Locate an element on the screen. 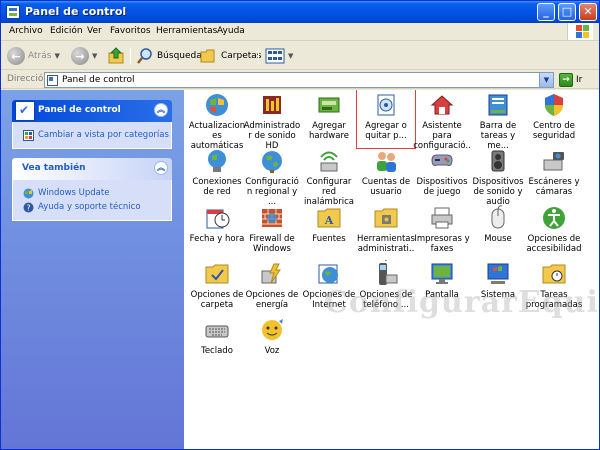 The height and width of the screenshot is (450, 600). folders-icon is located at coordinates (207, 56).